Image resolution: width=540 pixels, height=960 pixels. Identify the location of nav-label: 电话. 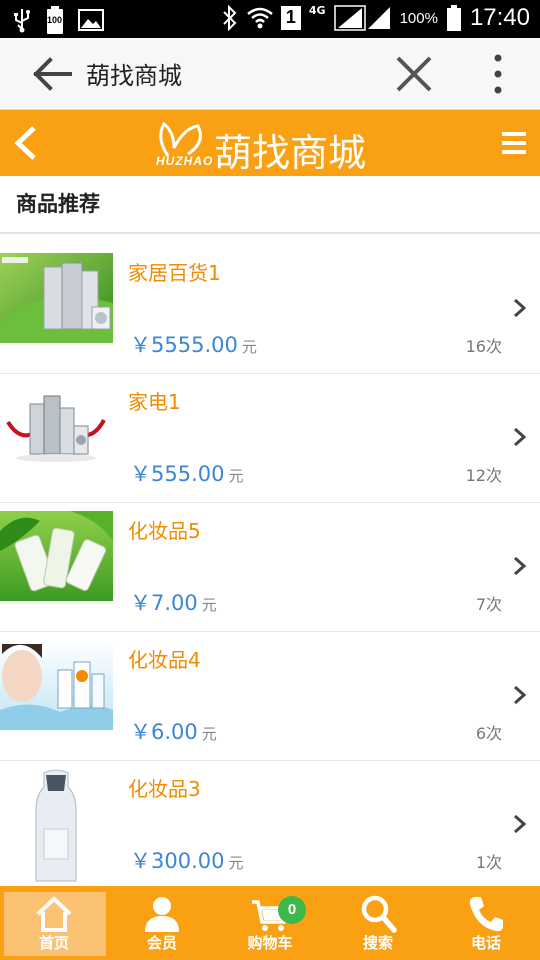
(485, 943).